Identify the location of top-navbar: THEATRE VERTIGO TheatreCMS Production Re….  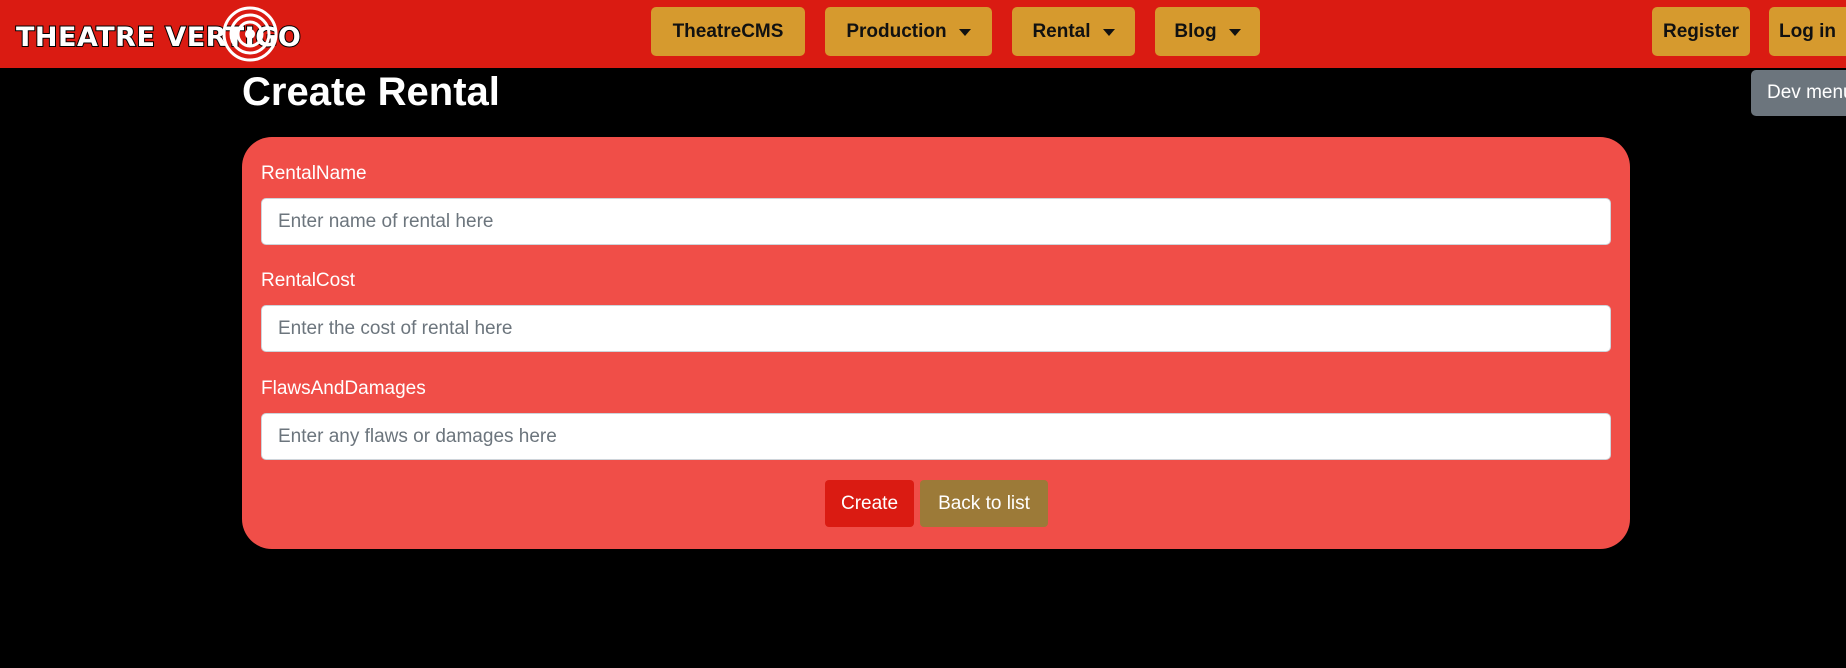
(923, 34).